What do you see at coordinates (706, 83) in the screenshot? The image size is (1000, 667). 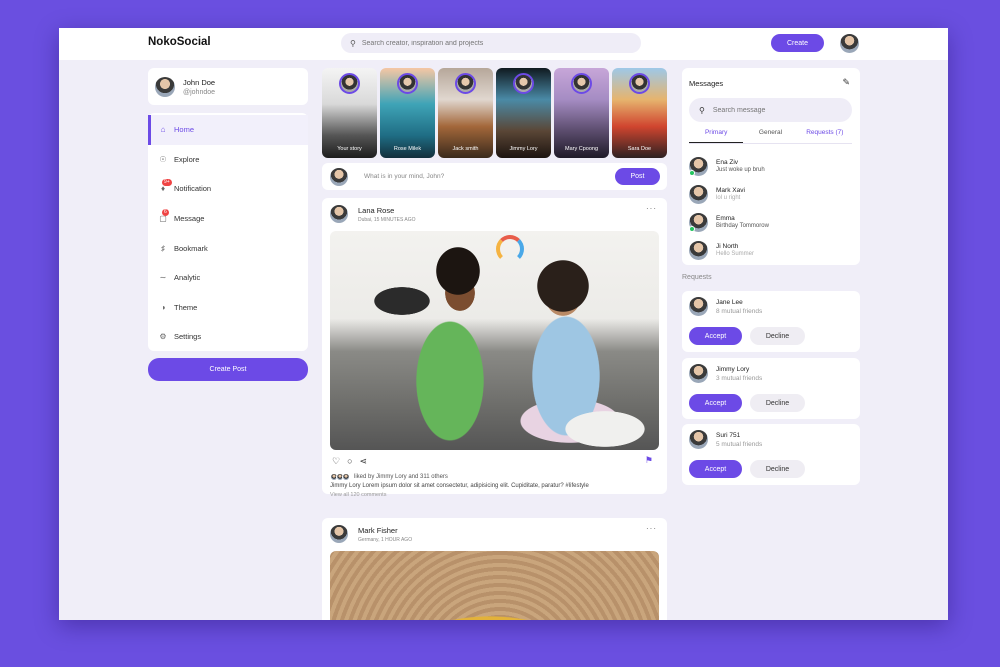 I see `messages-title: Messages` at bounding box center [706, 83].